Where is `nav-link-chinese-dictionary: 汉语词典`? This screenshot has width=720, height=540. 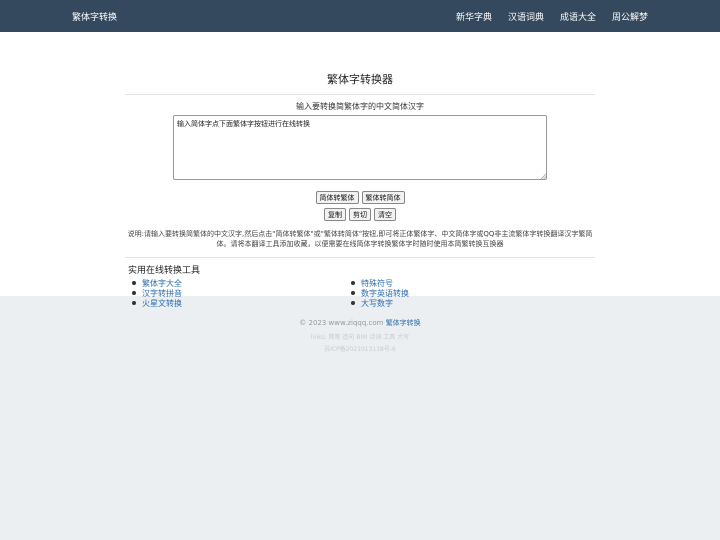
nav-link-chinese-dictionary: 汉语词典 is located at coordinates (526, 16).